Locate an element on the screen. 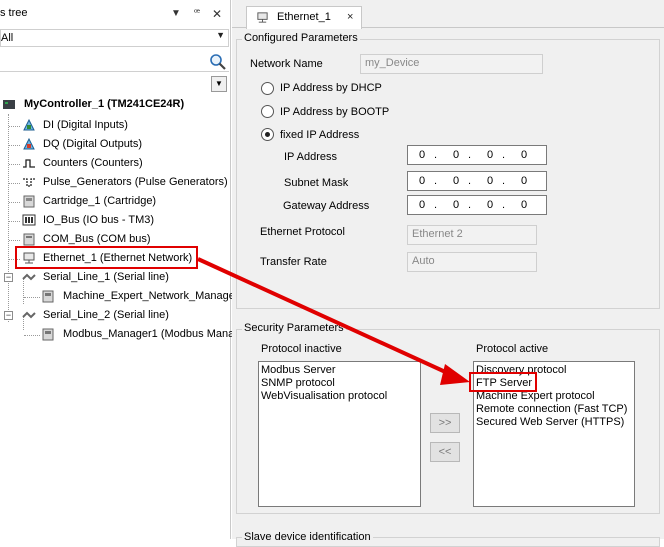 The height and width of the screenshot is (547, 664). arrow-head-icon is located at coordinates (455, 374).